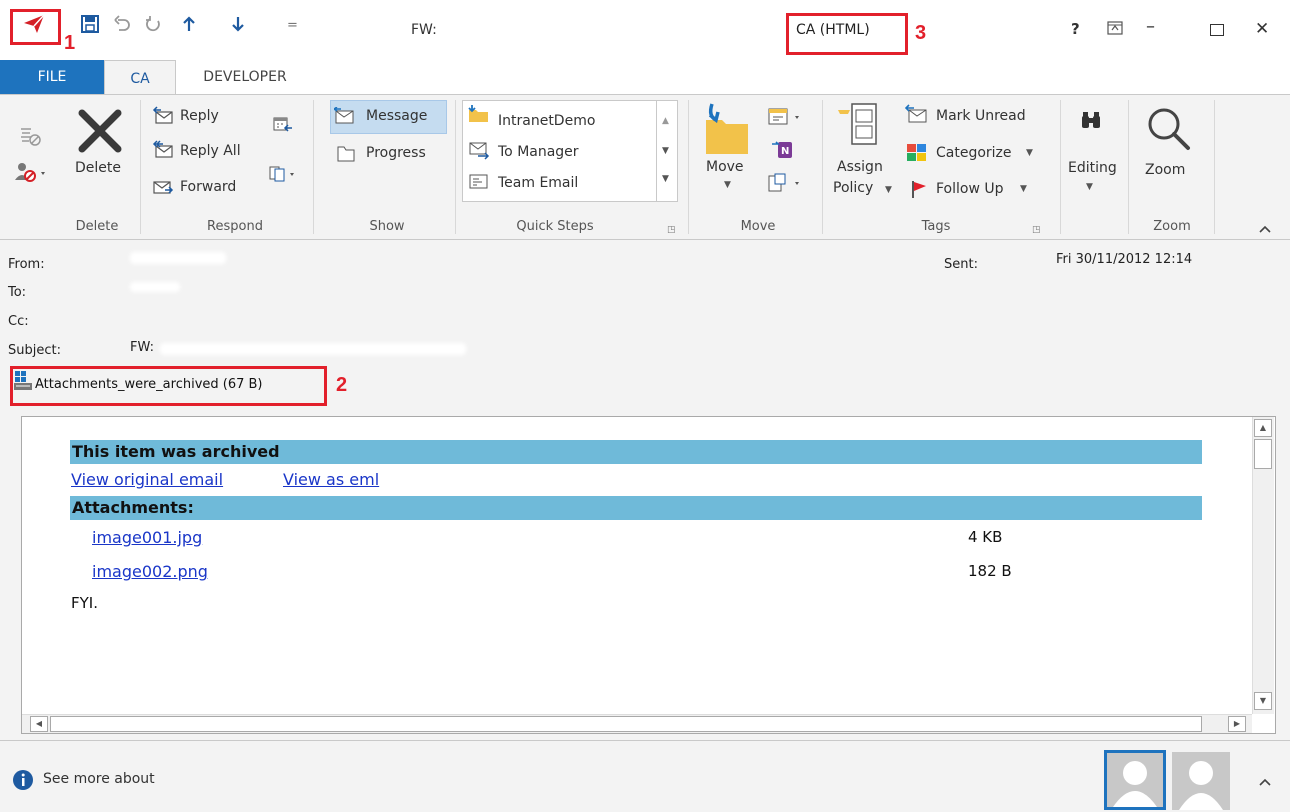 The width and height of the screenshot is (1290, 812). What do you see at coordinates (479, 153) in the screenshot?
I see `to-manager-icon` at bounding box center [479, 153].